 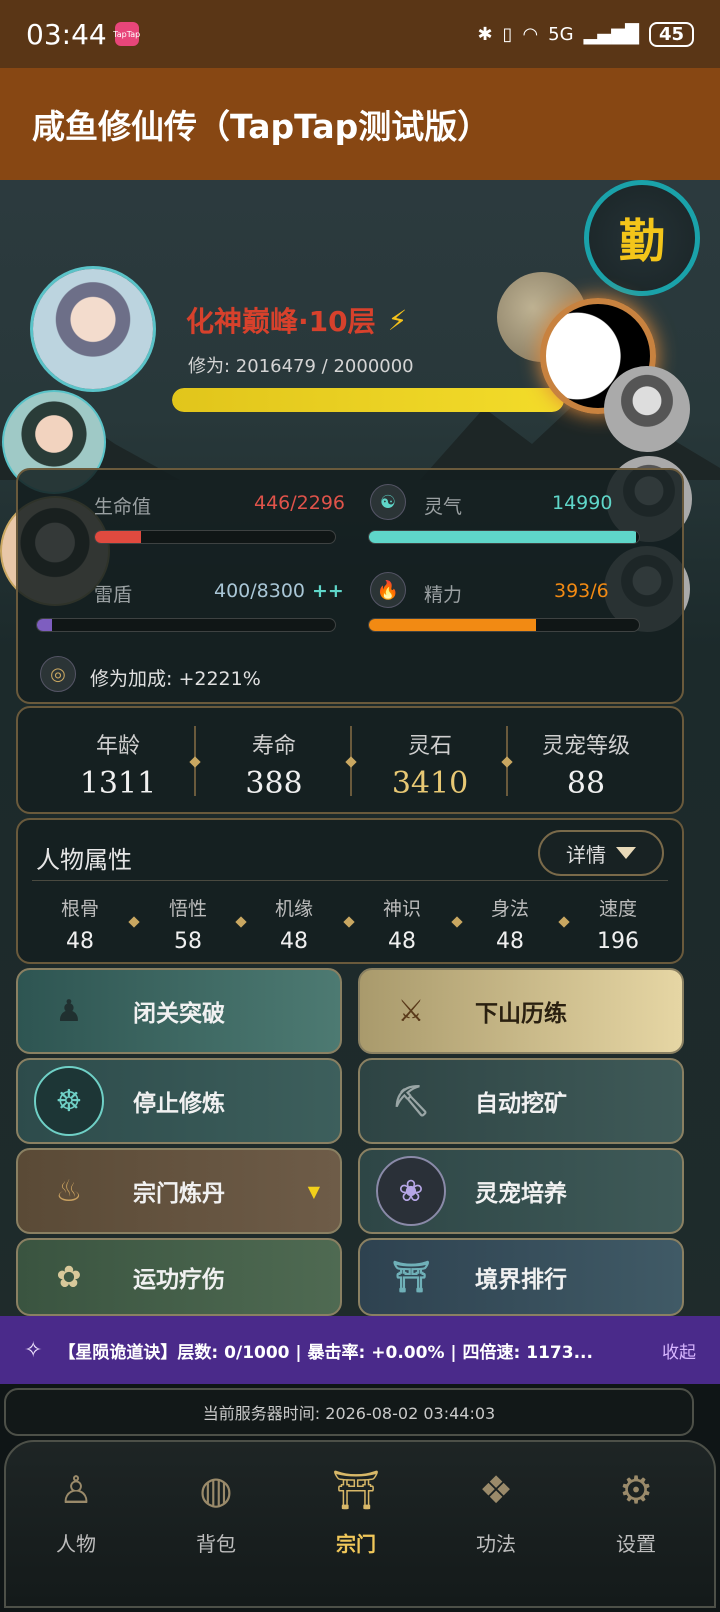 What do you see at coordinates (586, 764) in the screenshot?
I see `info-pet-level: 灵宠等级 88` at bounding box center [586, 764].